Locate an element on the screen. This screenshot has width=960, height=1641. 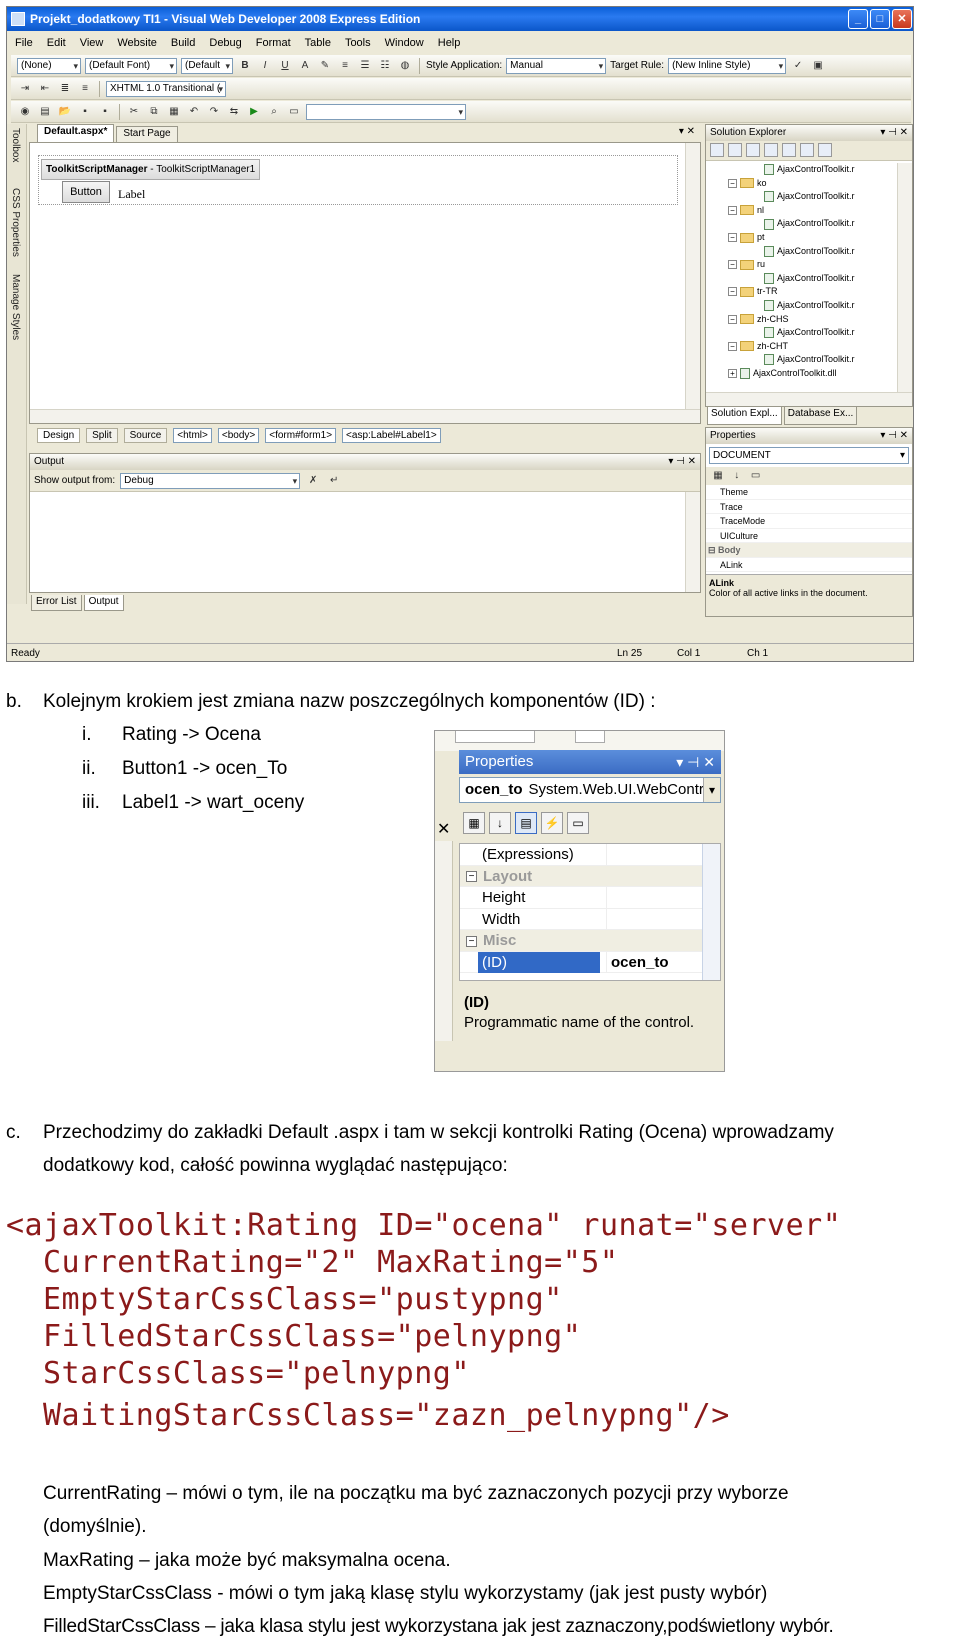
align-icon: ≡ is located at coordinates (345, 66).